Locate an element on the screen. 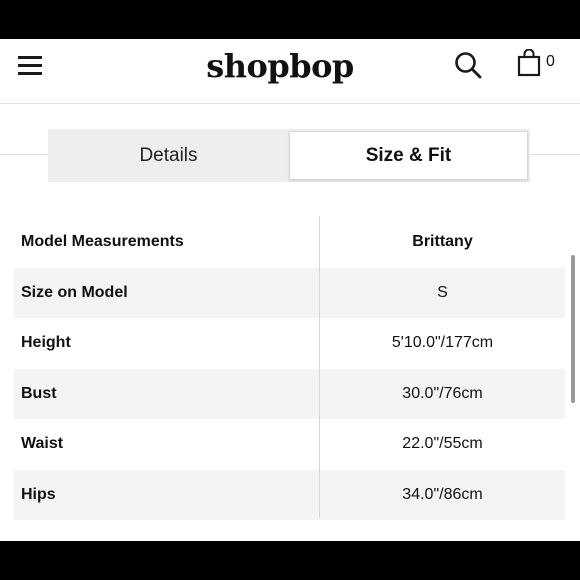 This screenshot has height=580, width=580. column-header-model-name: Brittany is located at coordinates (442, 242).